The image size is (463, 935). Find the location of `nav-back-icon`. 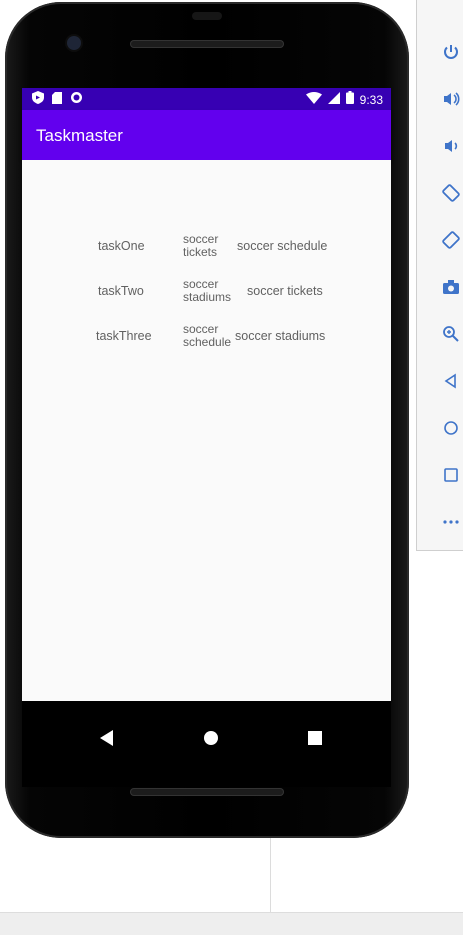

nav-back-icon is located at coordinates (107, 738).